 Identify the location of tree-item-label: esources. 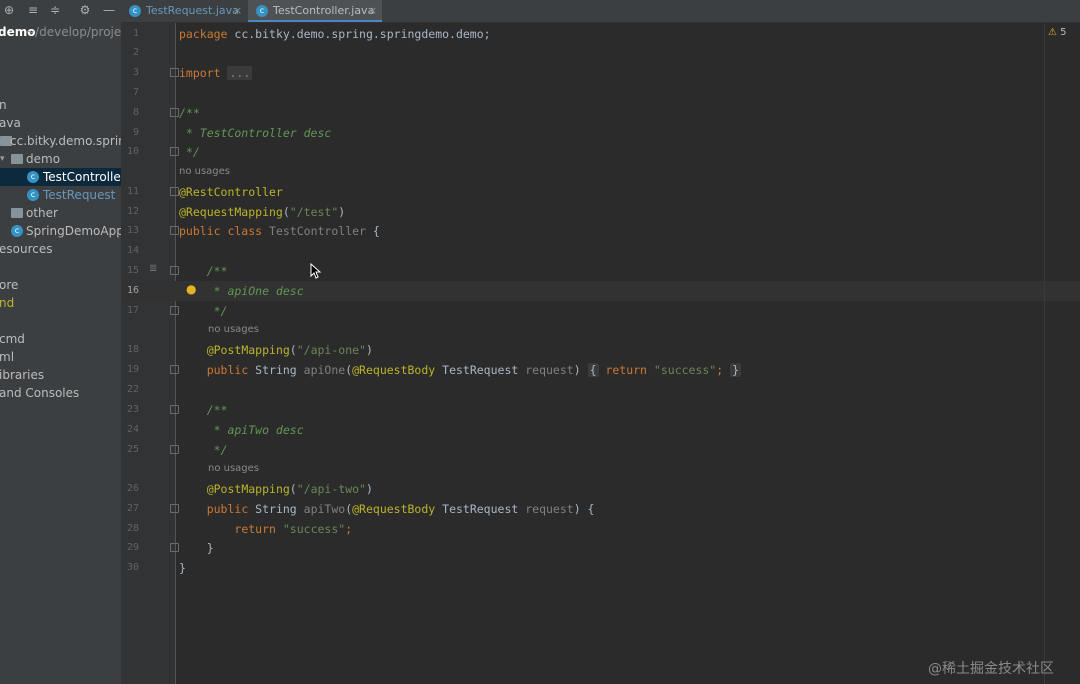
(26, 249).